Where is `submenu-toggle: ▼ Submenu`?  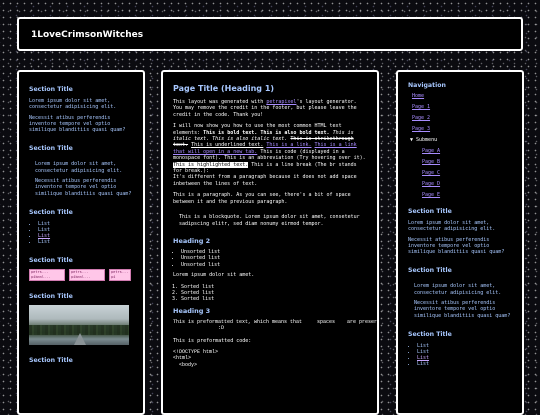
submenu-toggle: ▼ Submenu is located at coordinates (461, 140).